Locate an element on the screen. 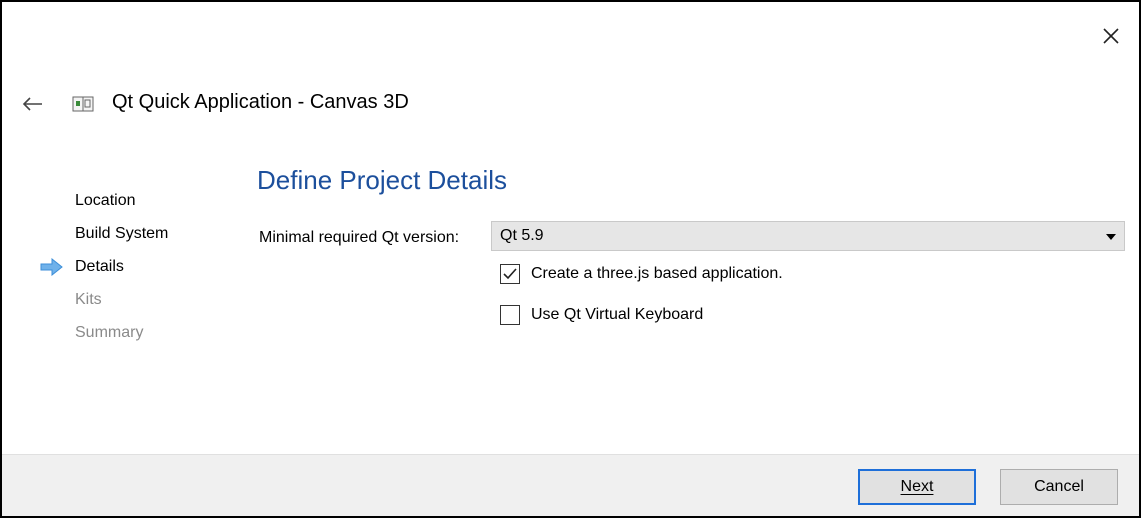  step-label: Summary is located at coordinates (109, 332).